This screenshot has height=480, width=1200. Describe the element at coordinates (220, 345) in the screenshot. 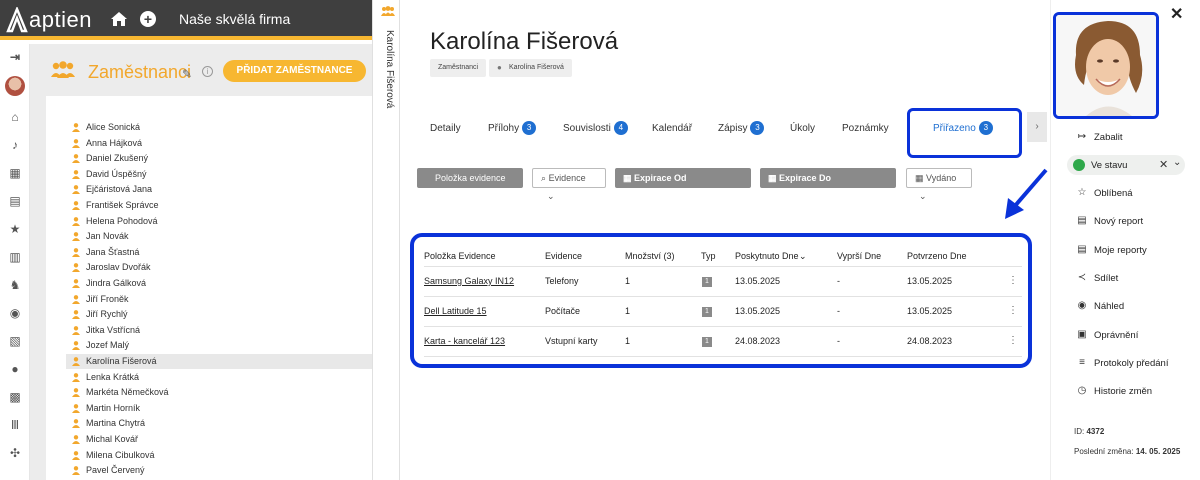

I see `employee-list-item: Jozef Malý` at that location.